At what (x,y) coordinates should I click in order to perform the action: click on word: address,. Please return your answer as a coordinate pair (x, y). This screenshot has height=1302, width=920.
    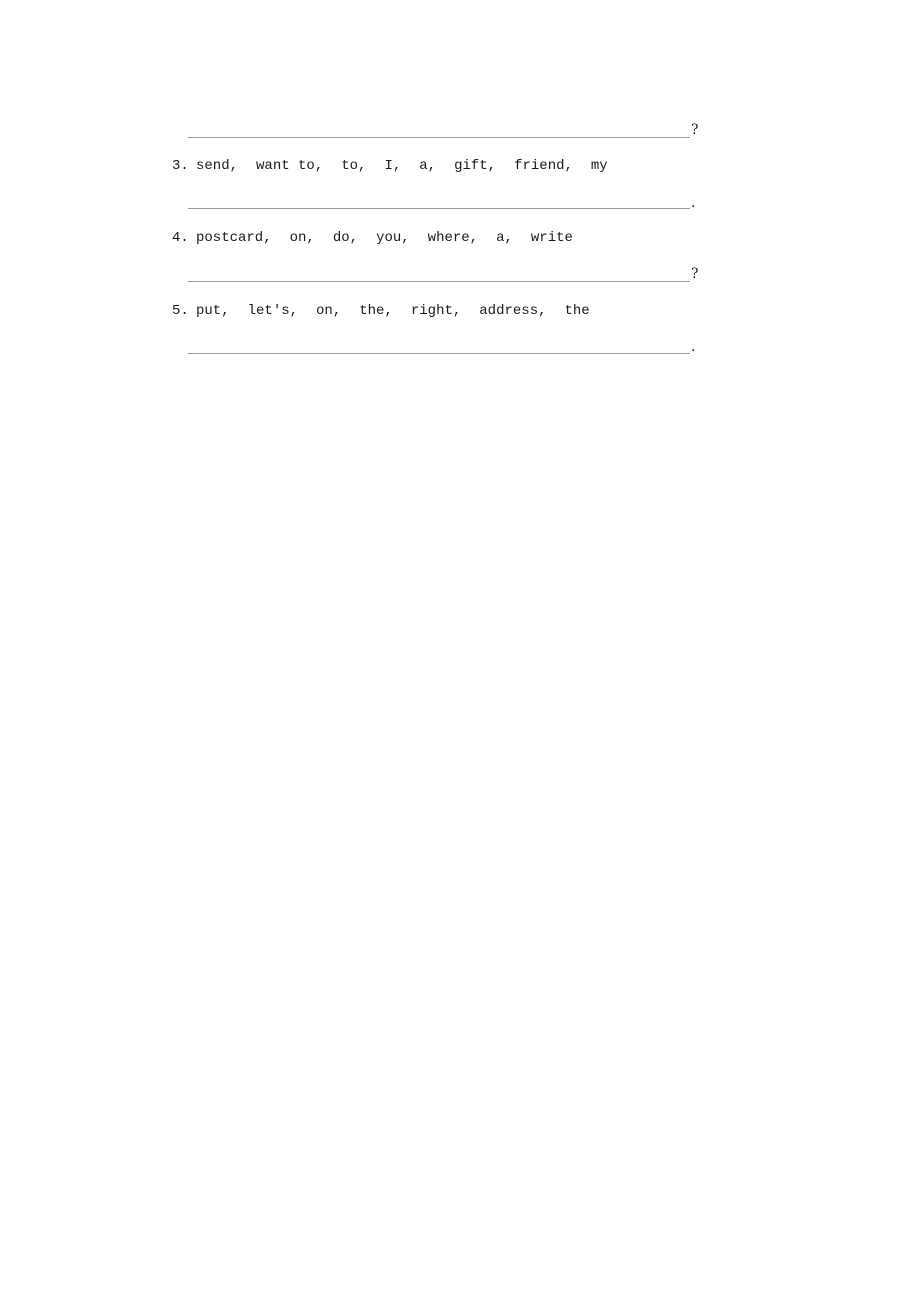
    Looking at the image, I should click on (513, 311).